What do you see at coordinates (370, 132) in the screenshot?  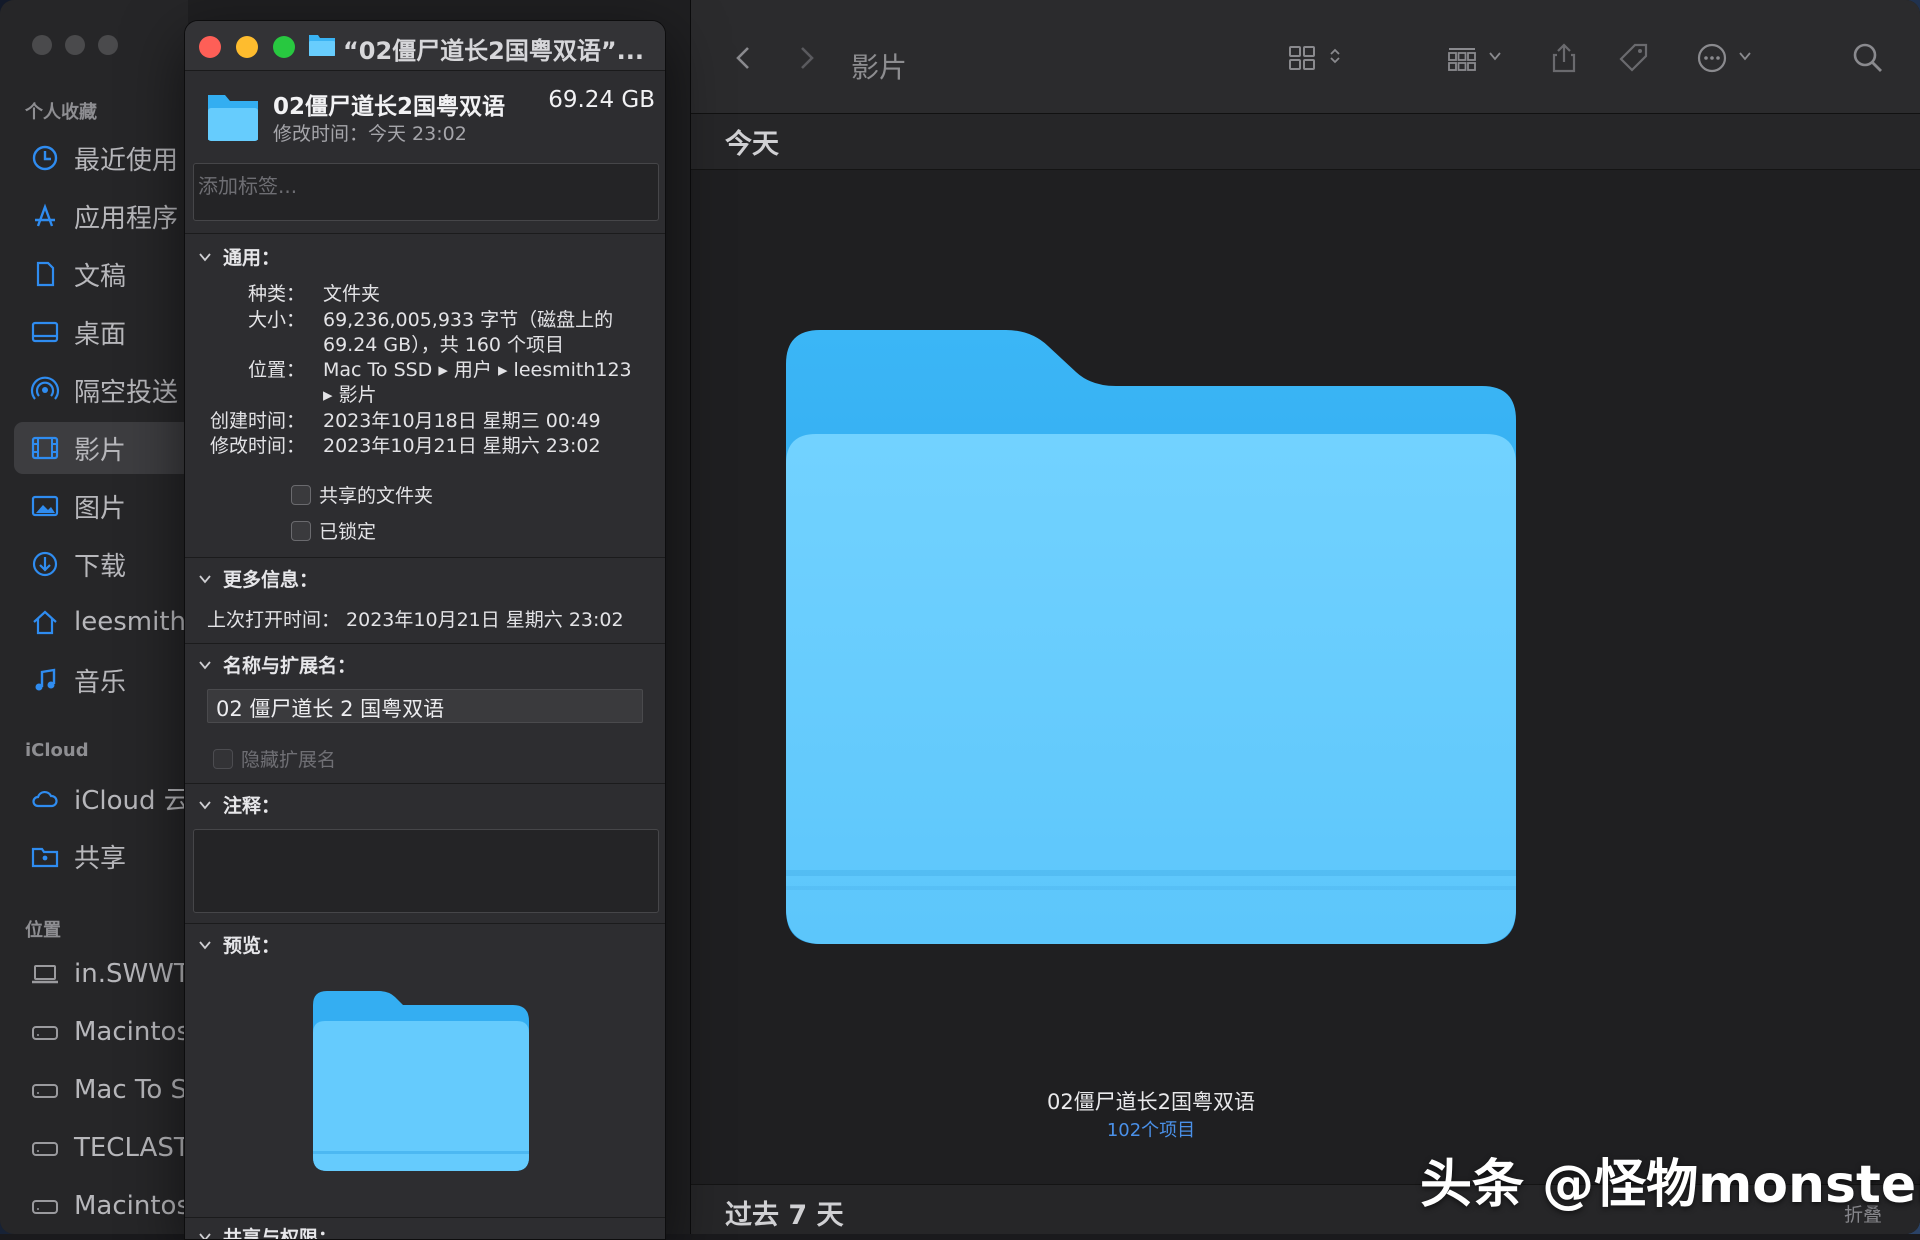 I see `info-modified: 修改时间：今天 23:02` at bounding box center [370, 132].